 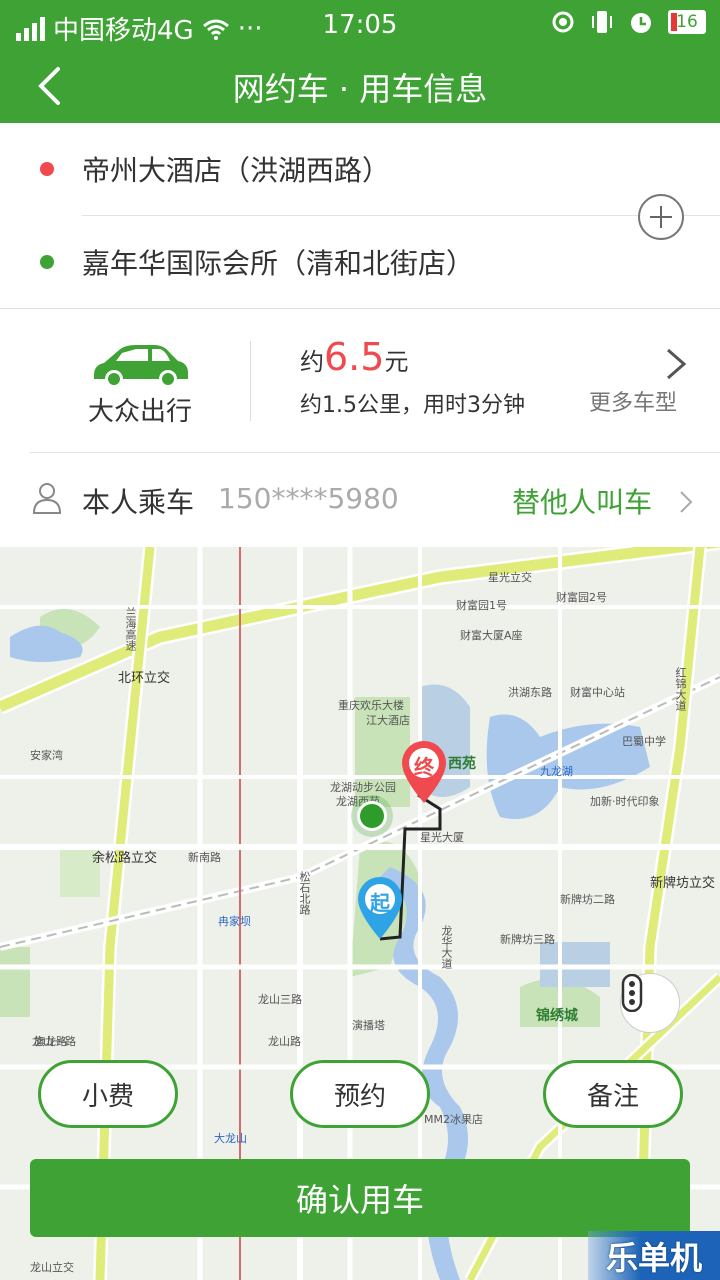 What do you see at coordinates (680, 689) in the screenshot?
I see `map-label: 红锦大道` at bounding box center [680, 689].